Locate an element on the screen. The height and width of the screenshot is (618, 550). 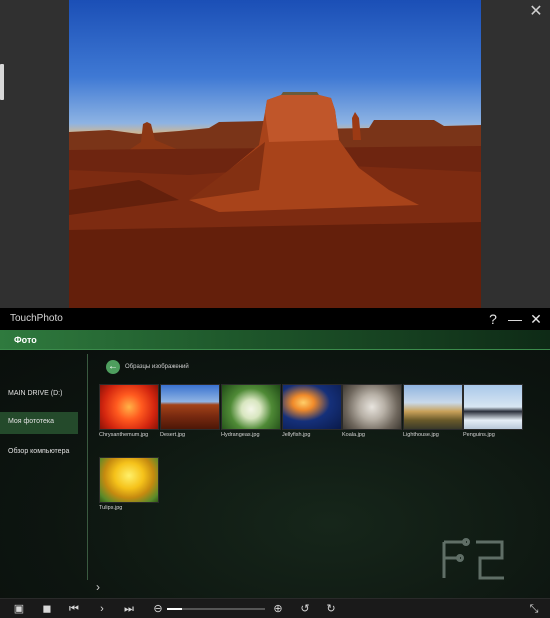
close-button: ✕ is located at coordinates (536, 319).